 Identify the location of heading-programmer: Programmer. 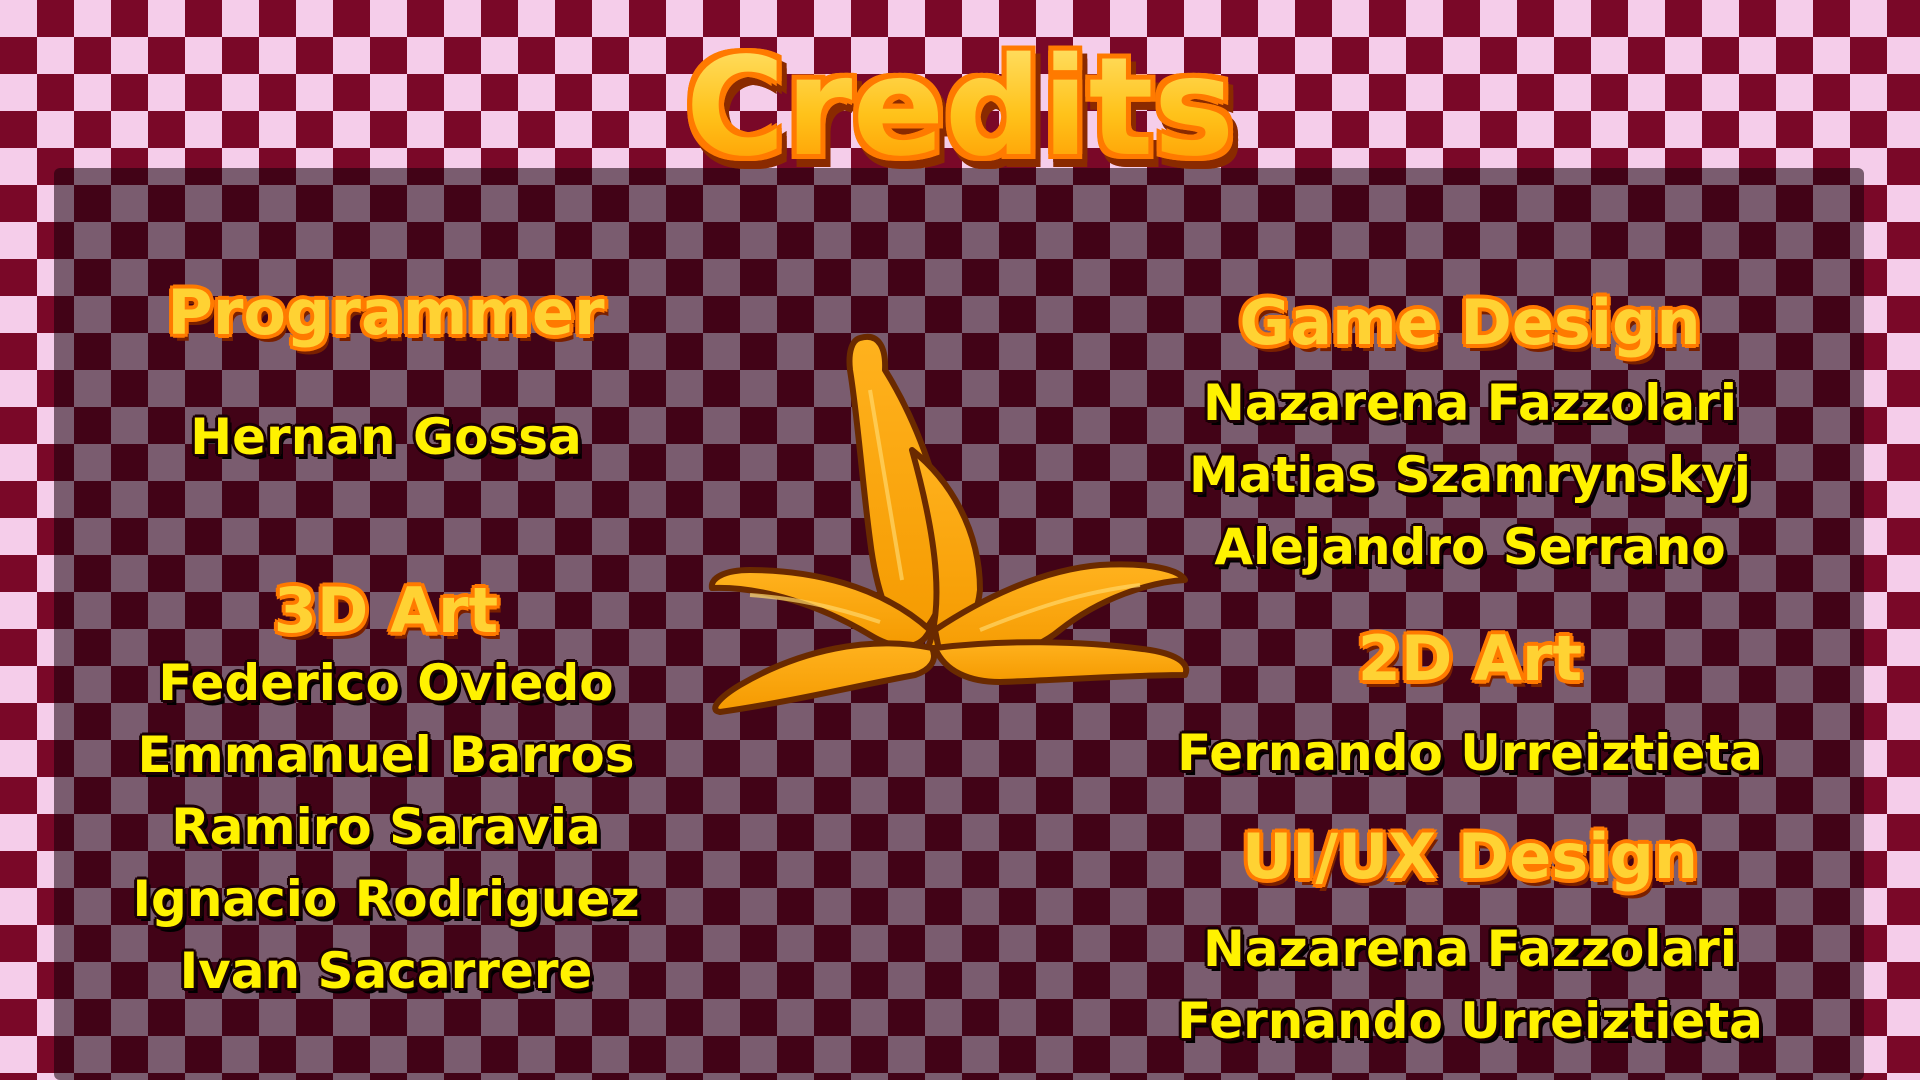
(386, 312).